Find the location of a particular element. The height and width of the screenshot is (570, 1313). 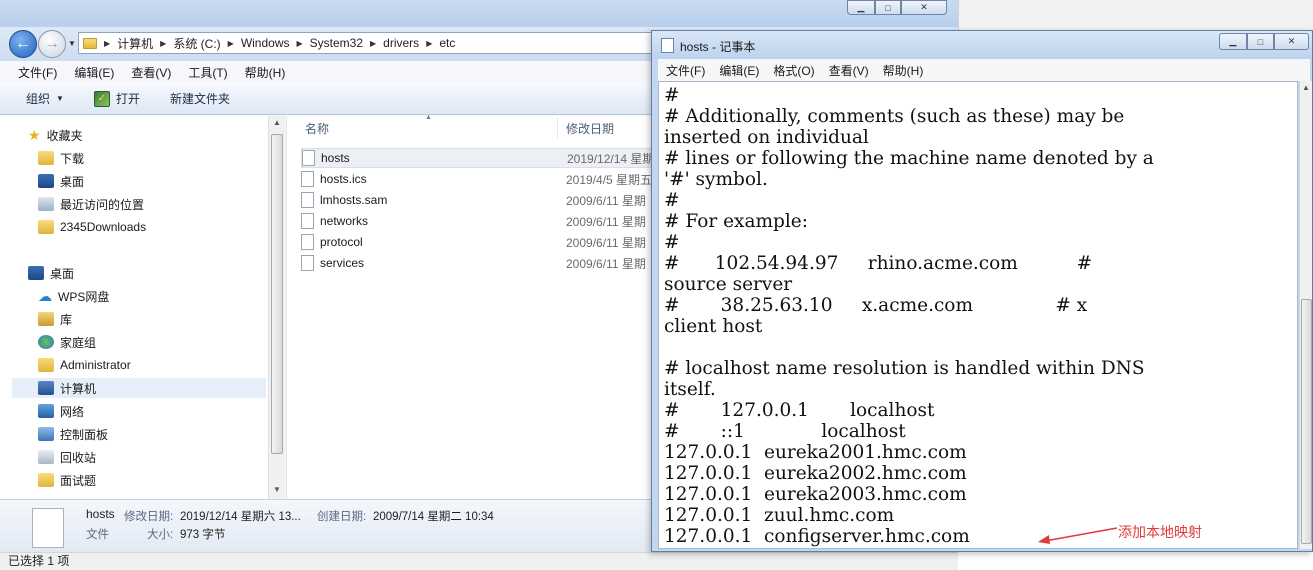

nav-item-recycle-bin: 回收站 is located at coordinates (67, 457).